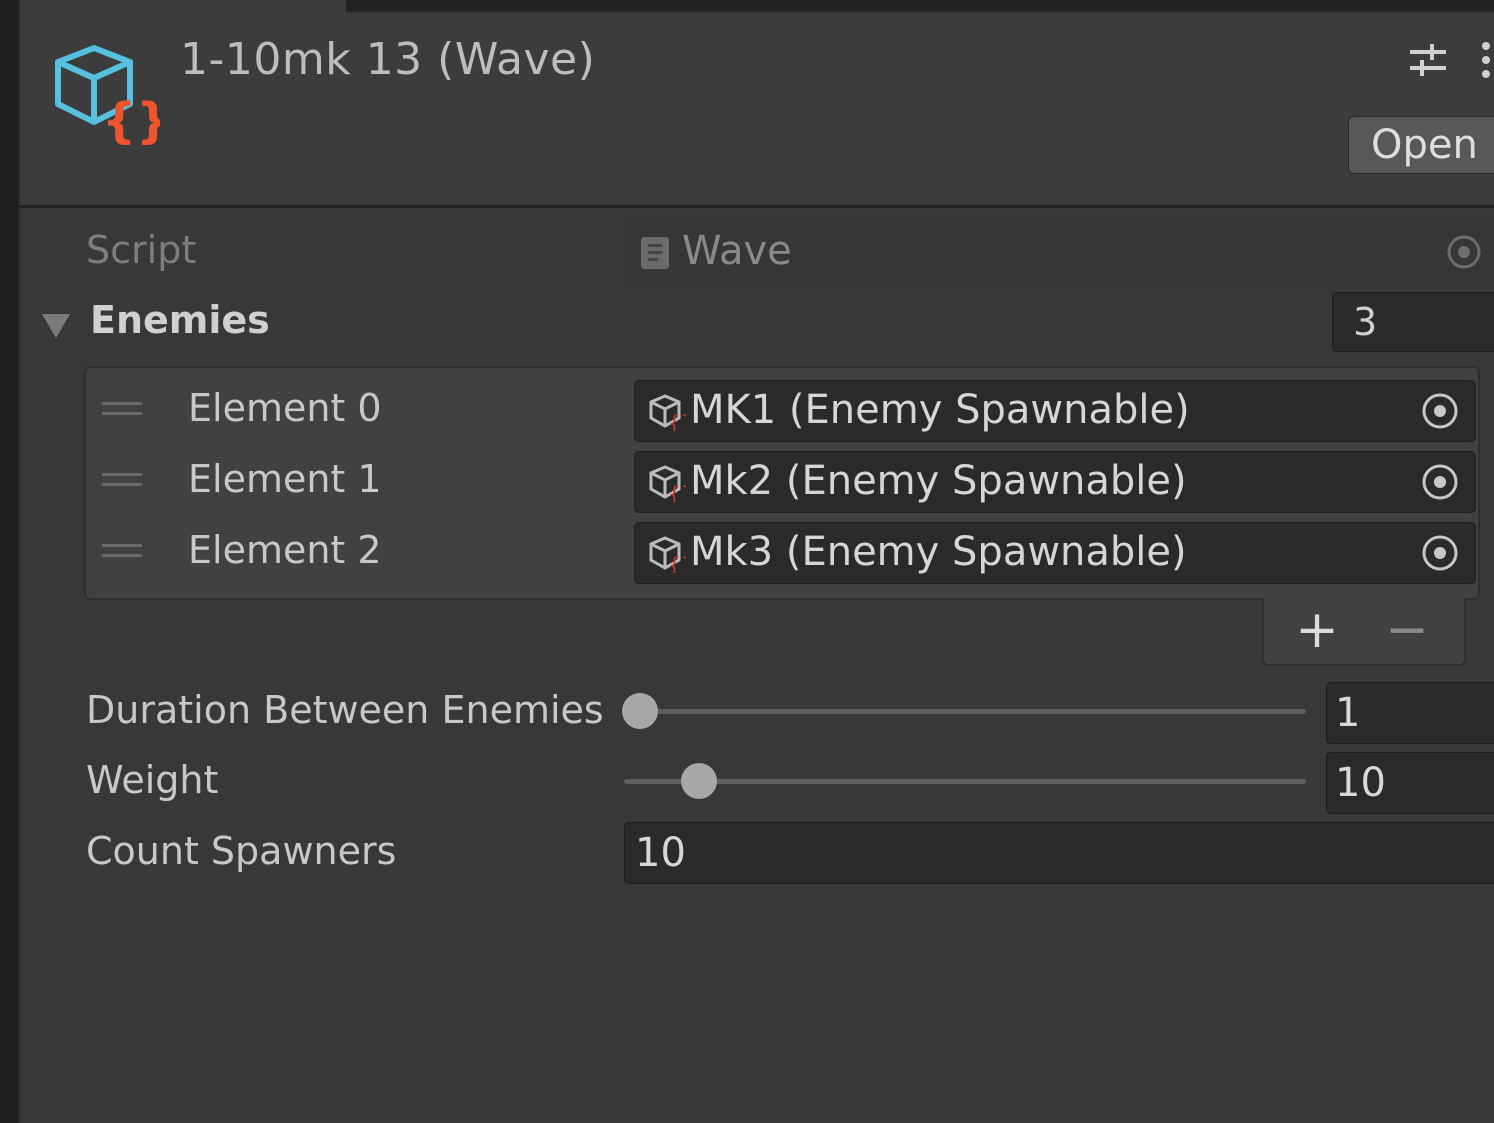  Describe the element at coordinates (183, 7) in the screenshot. I see `tab-inspector` at that location.